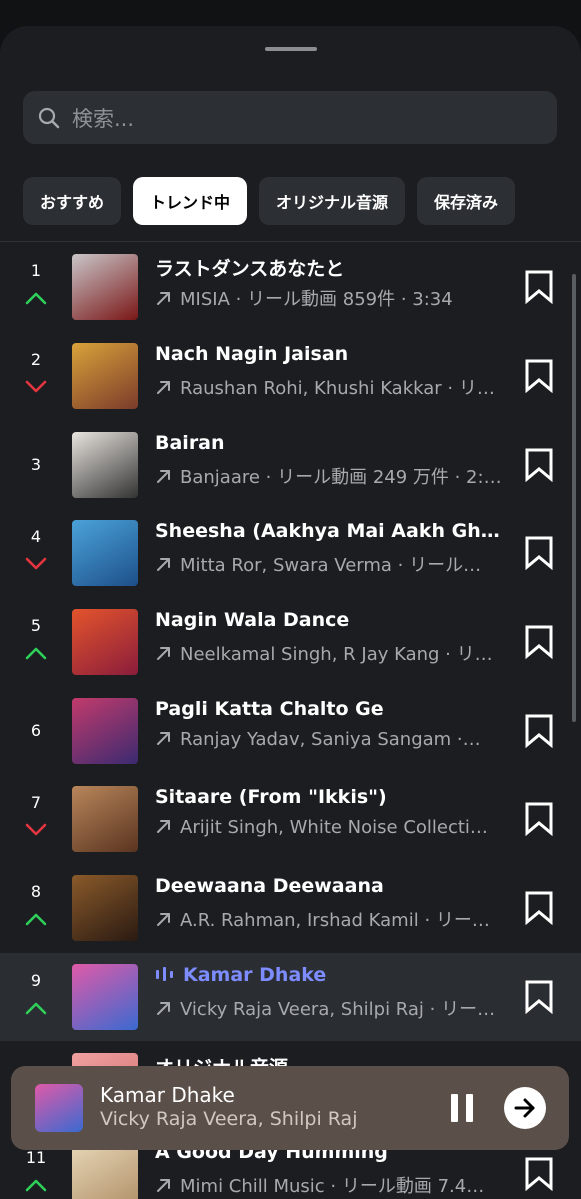 This screenshot has height=1199, width=581. I want to click on song-title-text: Bairan, so click(190, 442).